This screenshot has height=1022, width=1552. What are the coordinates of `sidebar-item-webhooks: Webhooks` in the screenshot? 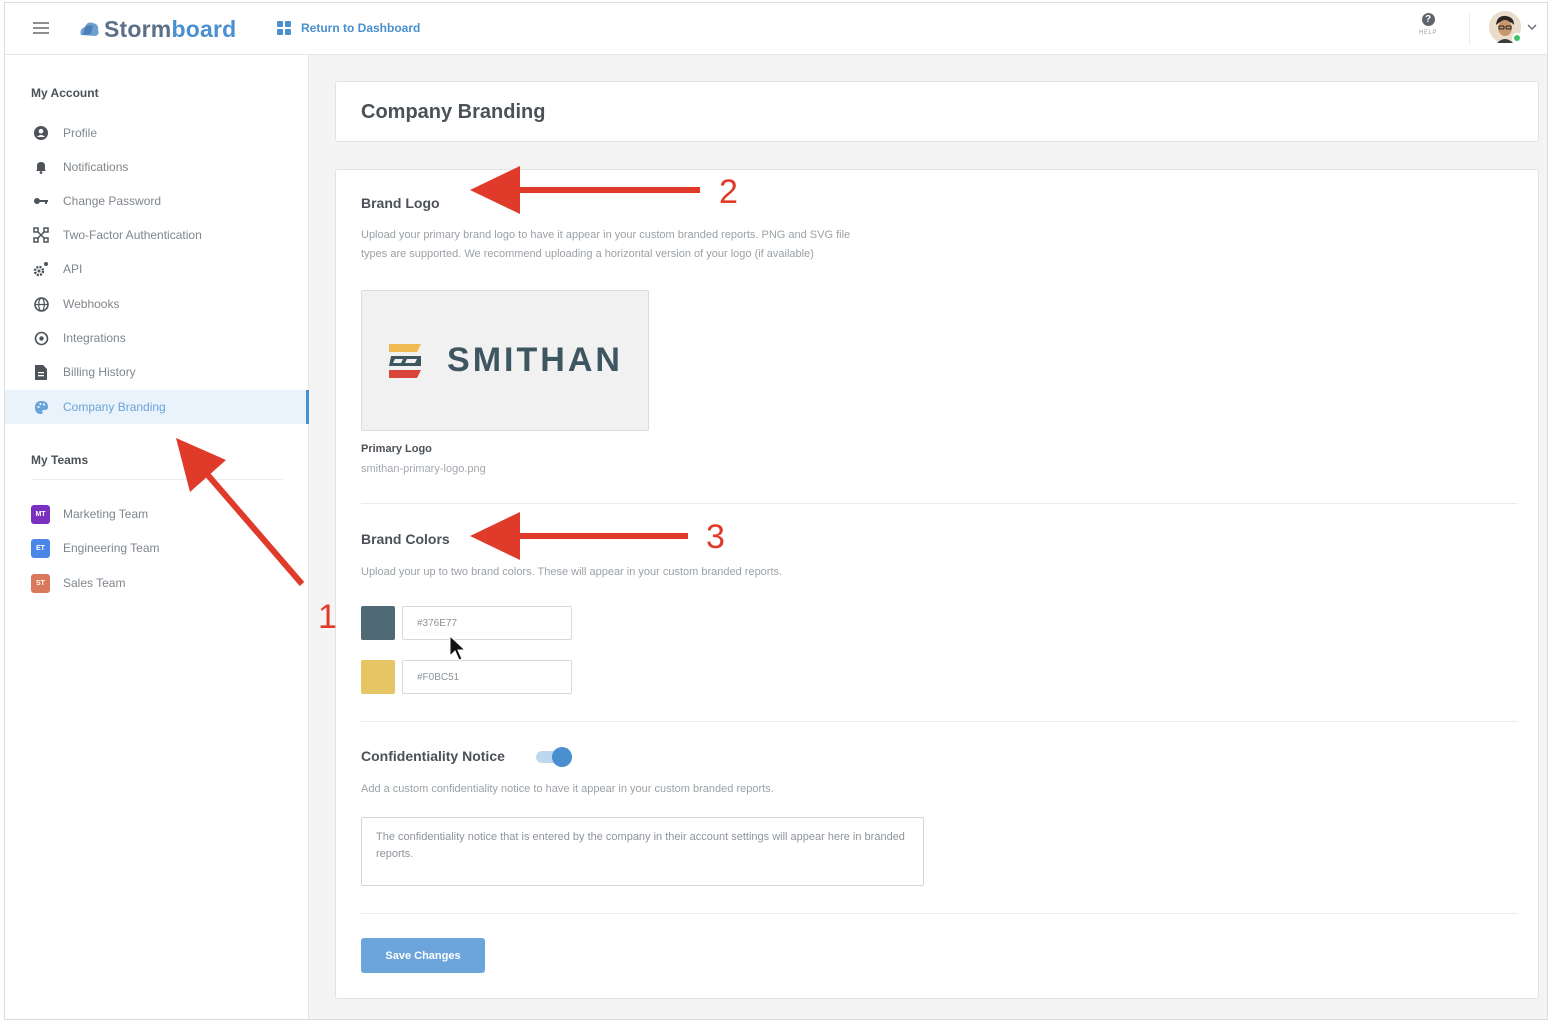 It's located at (157, 304).